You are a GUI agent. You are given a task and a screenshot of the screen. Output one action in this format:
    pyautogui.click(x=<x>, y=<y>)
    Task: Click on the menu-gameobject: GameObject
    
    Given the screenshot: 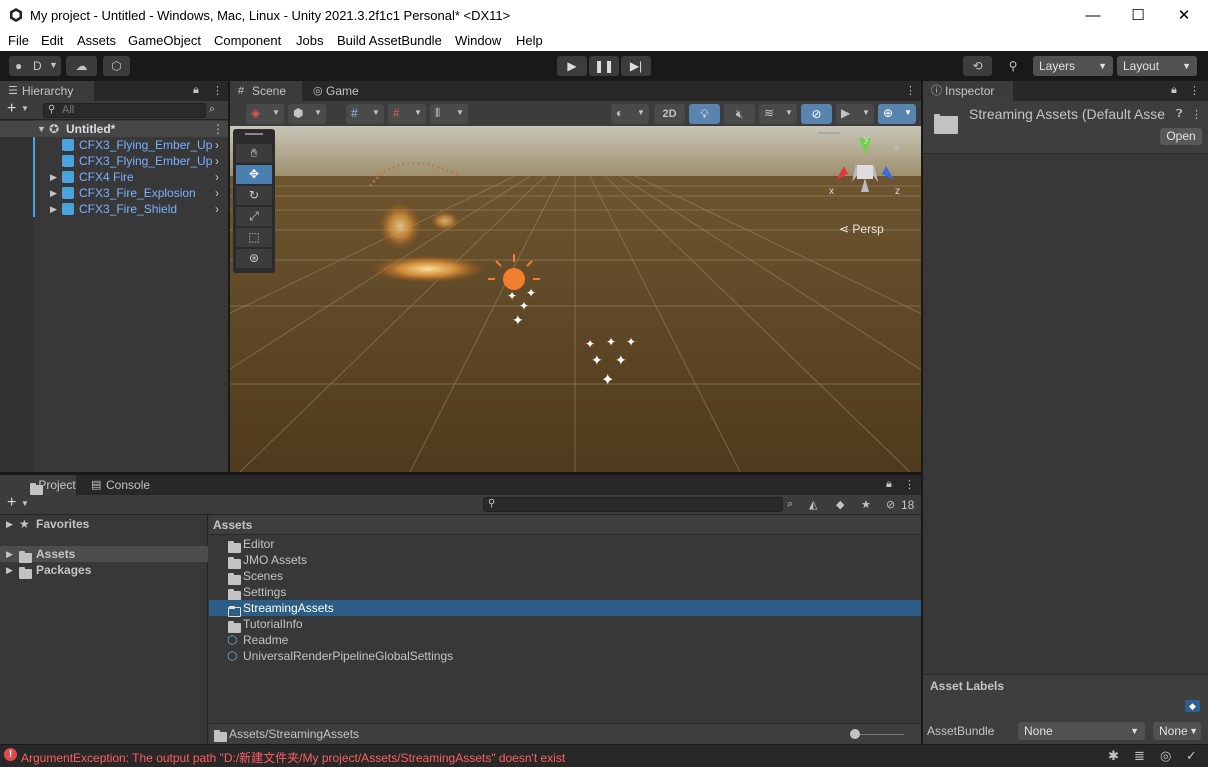 What is the action you would take?
    pyautogui.click(x=164, y=40)
    